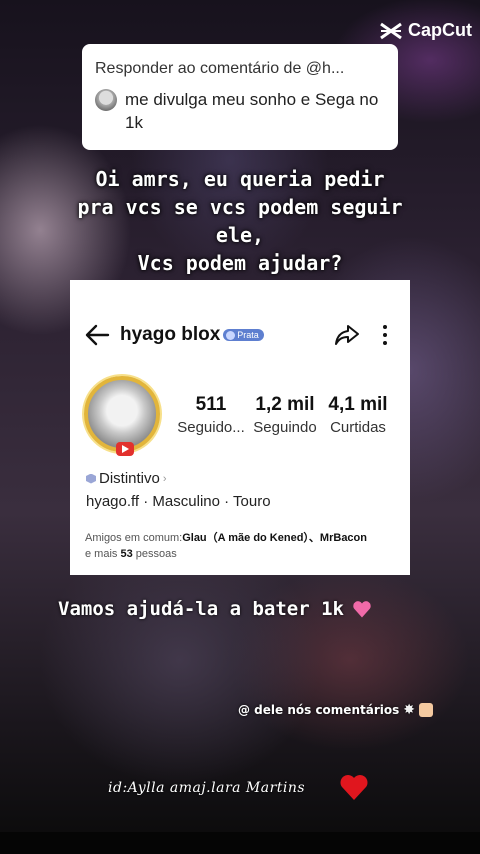  What do you see at coordinates (103, 554) in the screenshot?
I see `friends-more-prefix: e mais` at bounding box center [103, 554].